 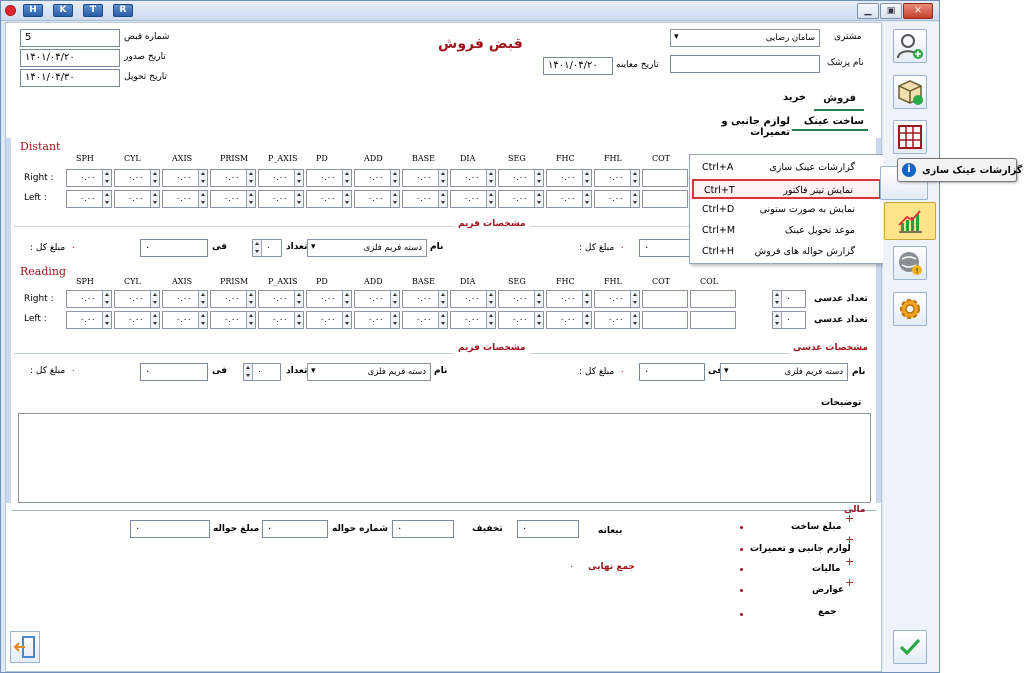 What do you see at coordinates (174, 248) in the screenshot?
I see `frame-price-field-1: ۰` at bounding box center [174, 248].